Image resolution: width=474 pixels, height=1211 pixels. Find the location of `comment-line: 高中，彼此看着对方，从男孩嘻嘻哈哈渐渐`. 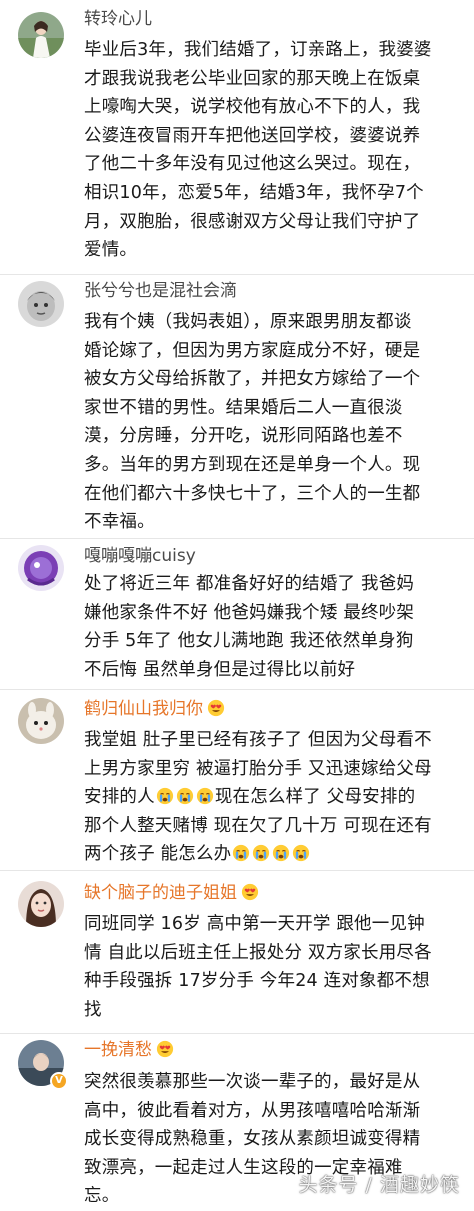

comment-line: 高中，彼此看着对方，从男孩嘻嘻哈哈渐渐 is located at coordinates (252, 1110).